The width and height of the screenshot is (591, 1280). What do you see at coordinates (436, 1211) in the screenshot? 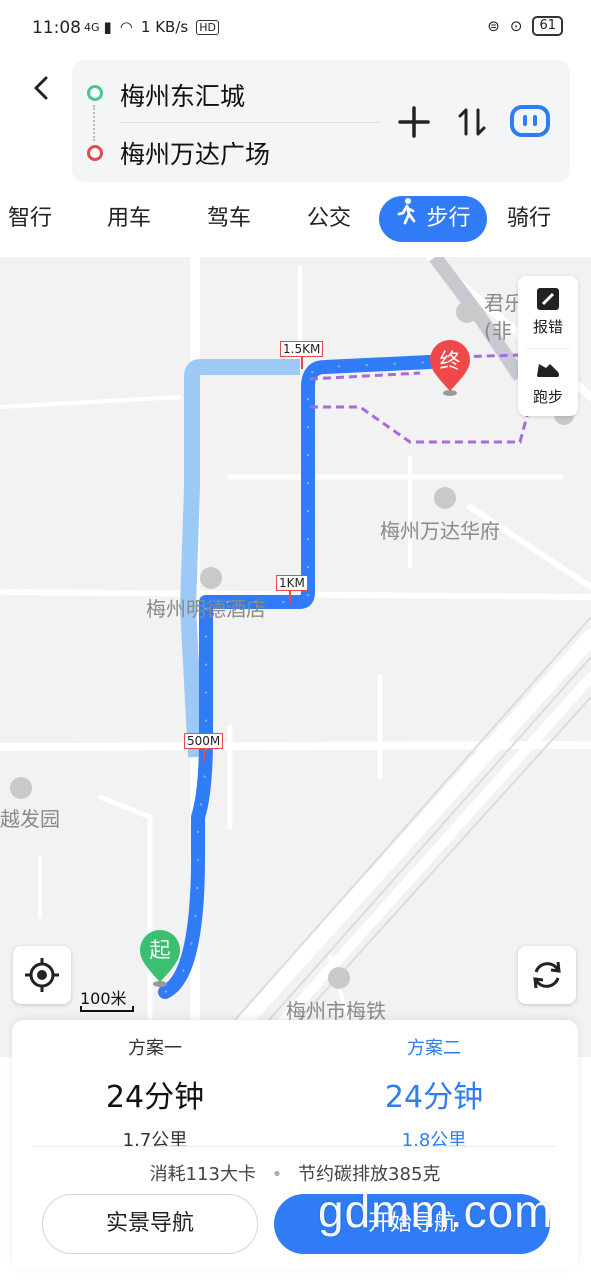
I see `watermark-logo: gdmm.com` at bounding box center [436, 1211].